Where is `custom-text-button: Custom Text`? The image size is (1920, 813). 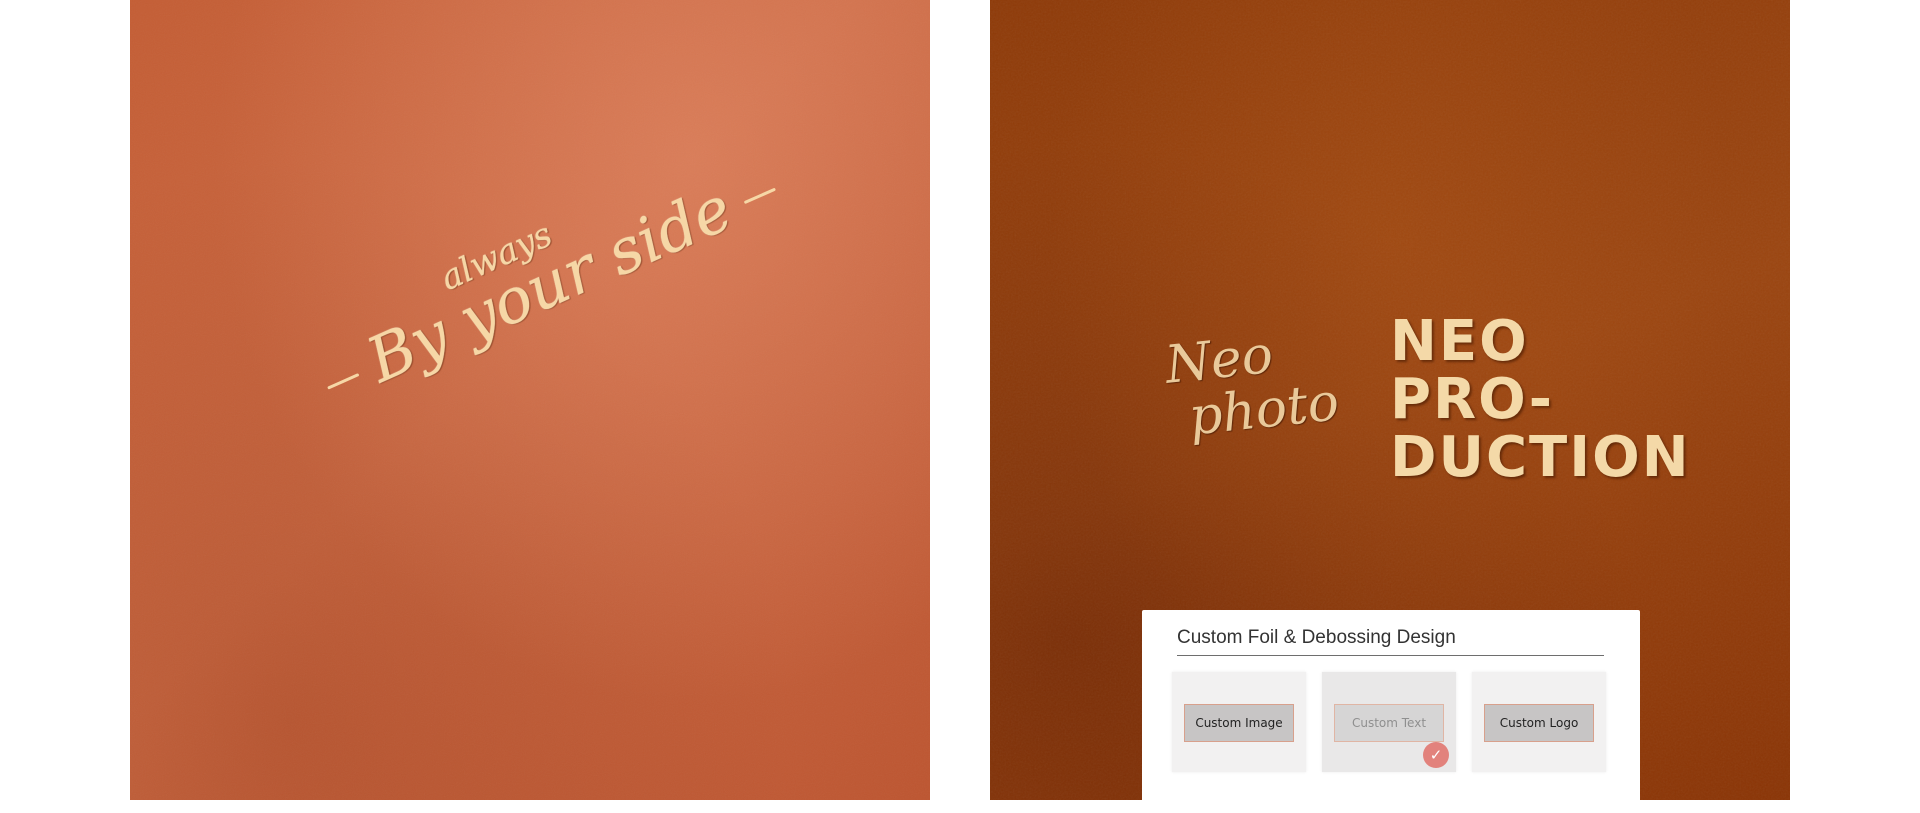
custom-text-button: Custom Text is located at coordinates (1389, 723).